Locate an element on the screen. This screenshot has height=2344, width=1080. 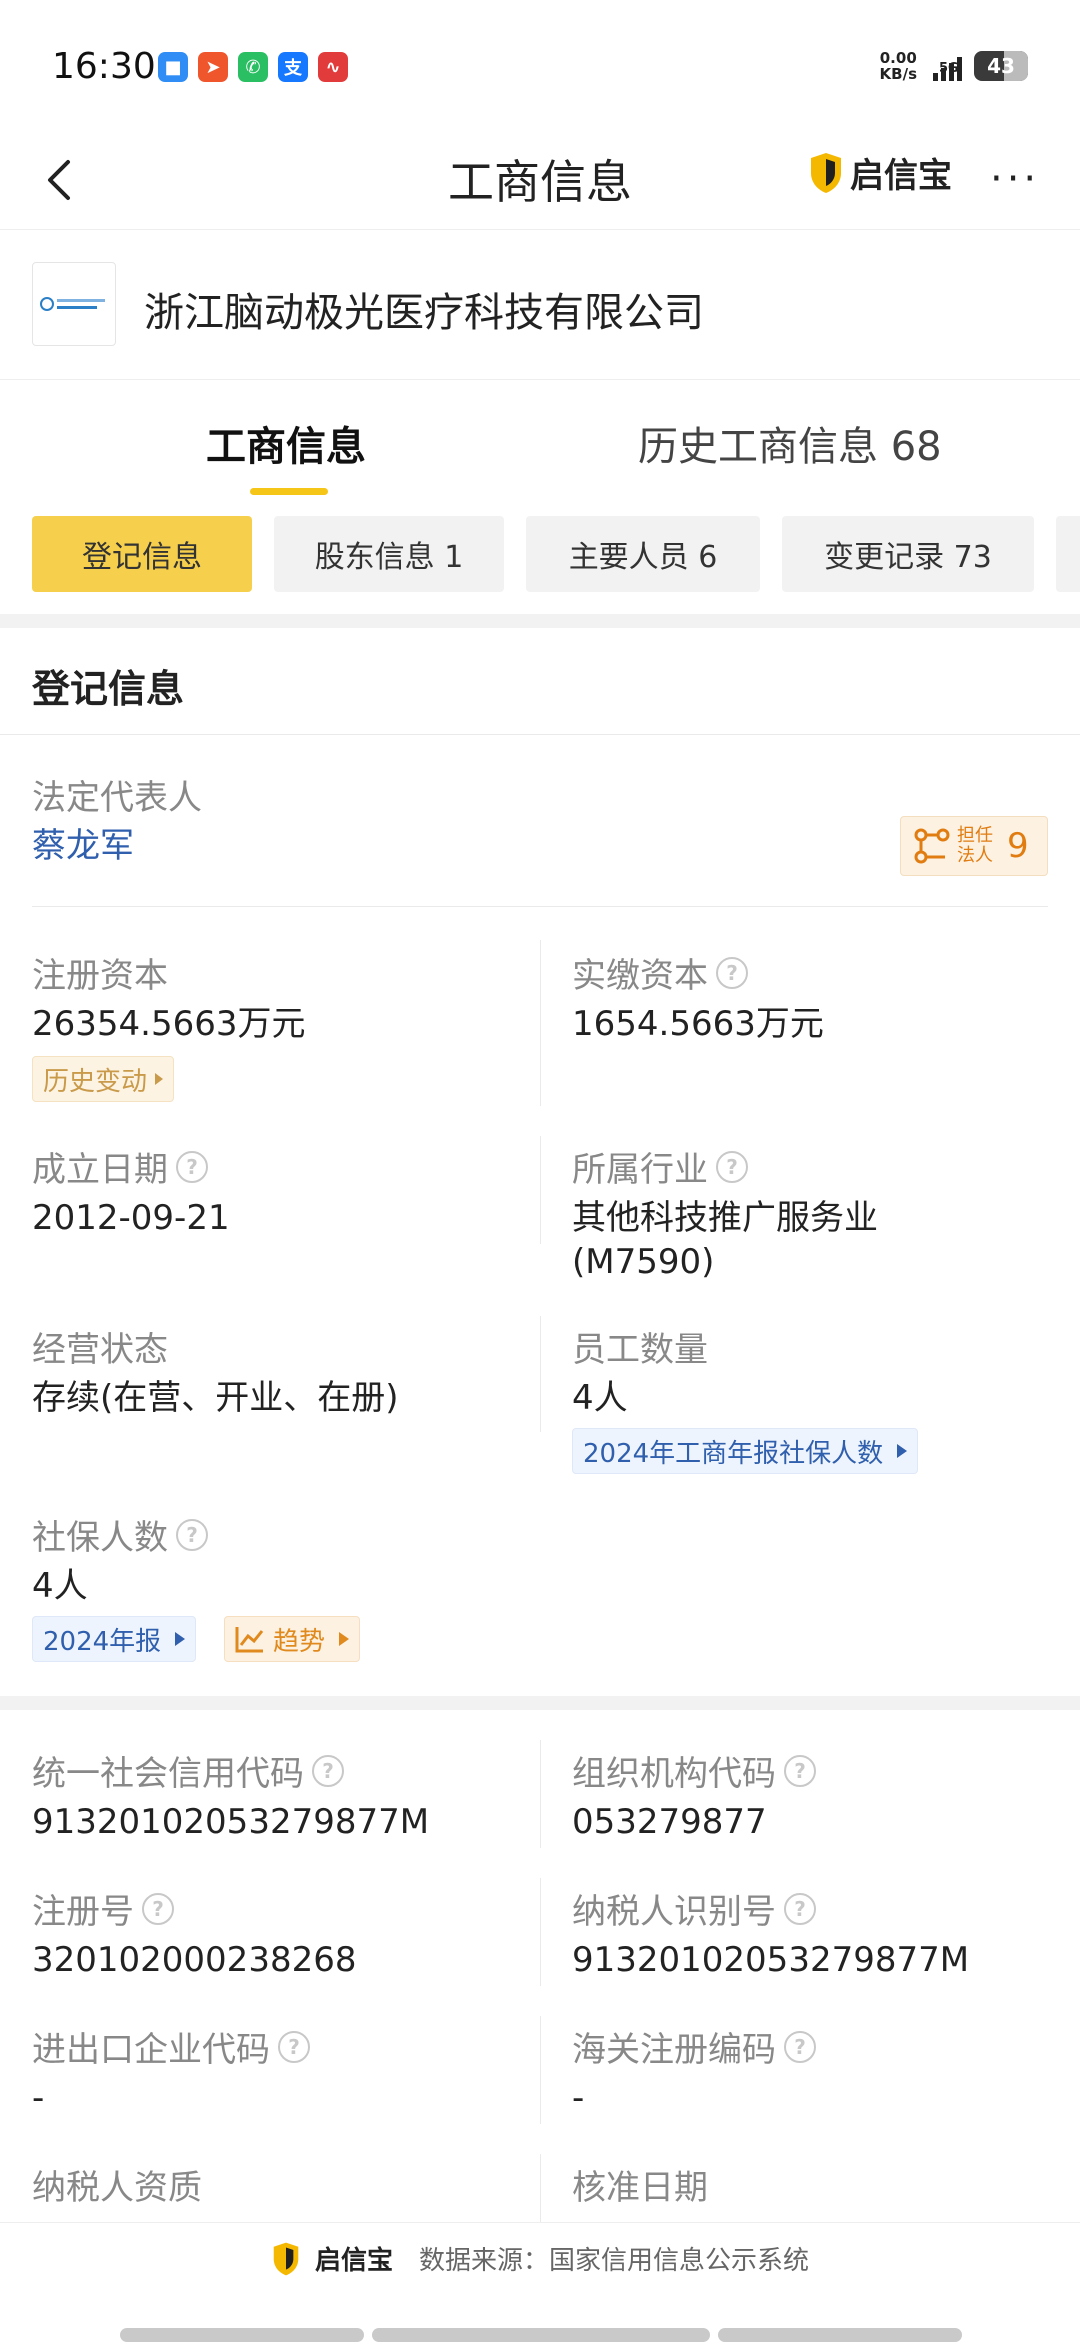
tab-history-business-info: 历史工商信息 68 is located at coordinates (790, 443).